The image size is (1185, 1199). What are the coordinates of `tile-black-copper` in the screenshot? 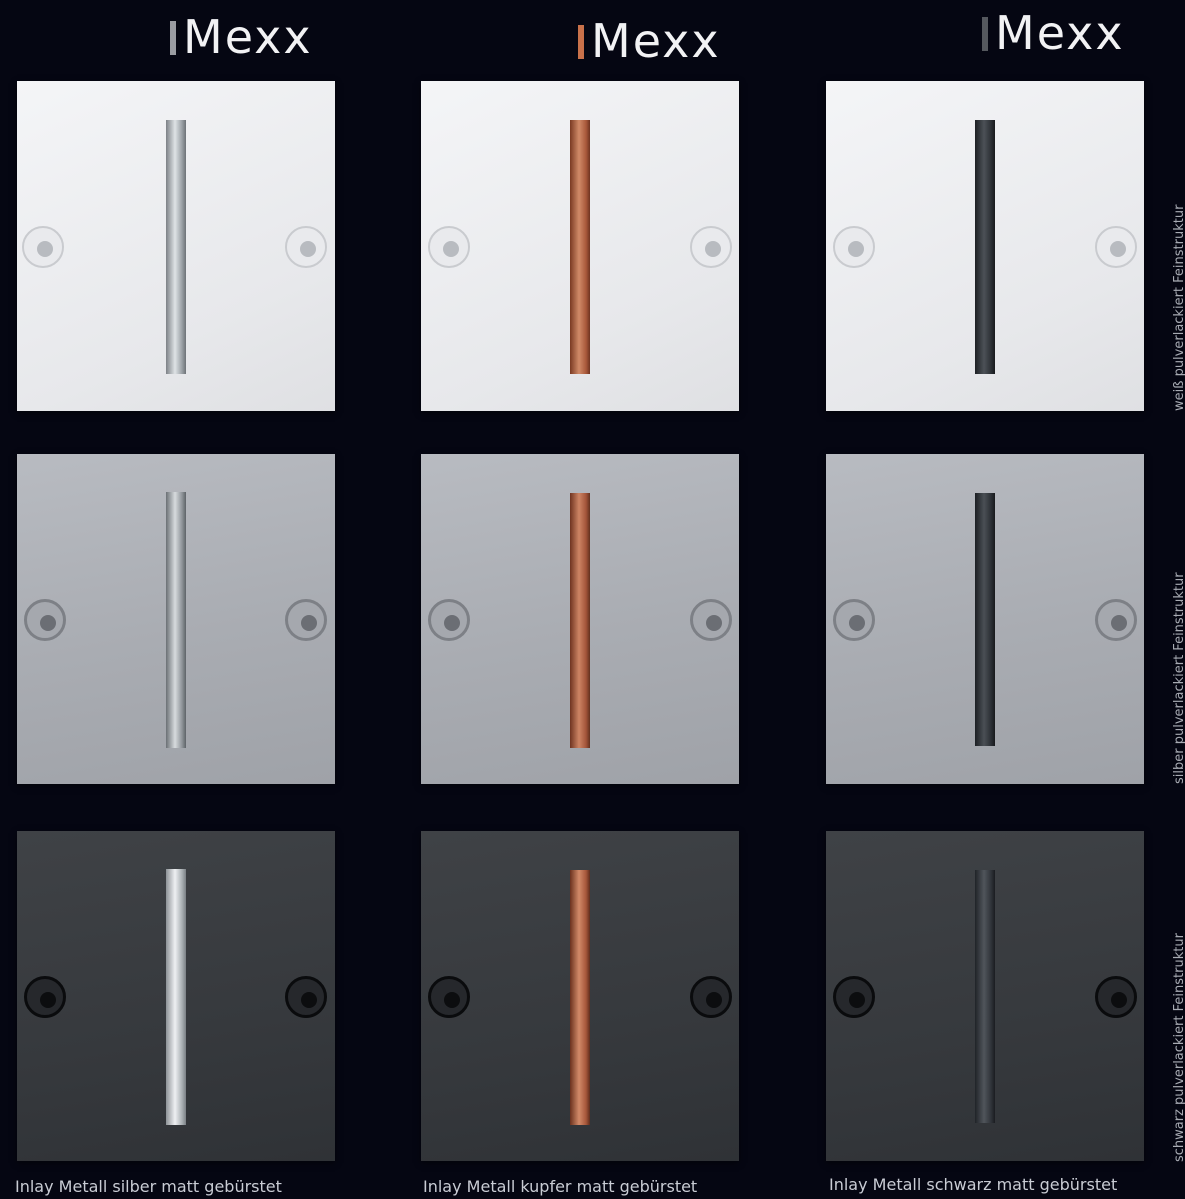 It's located at (580, 996).